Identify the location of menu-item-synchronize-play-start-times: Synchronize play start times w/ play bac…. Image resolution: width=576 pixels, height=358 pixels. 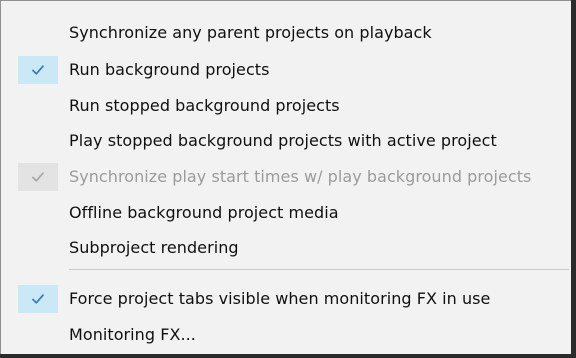
(289, 176).